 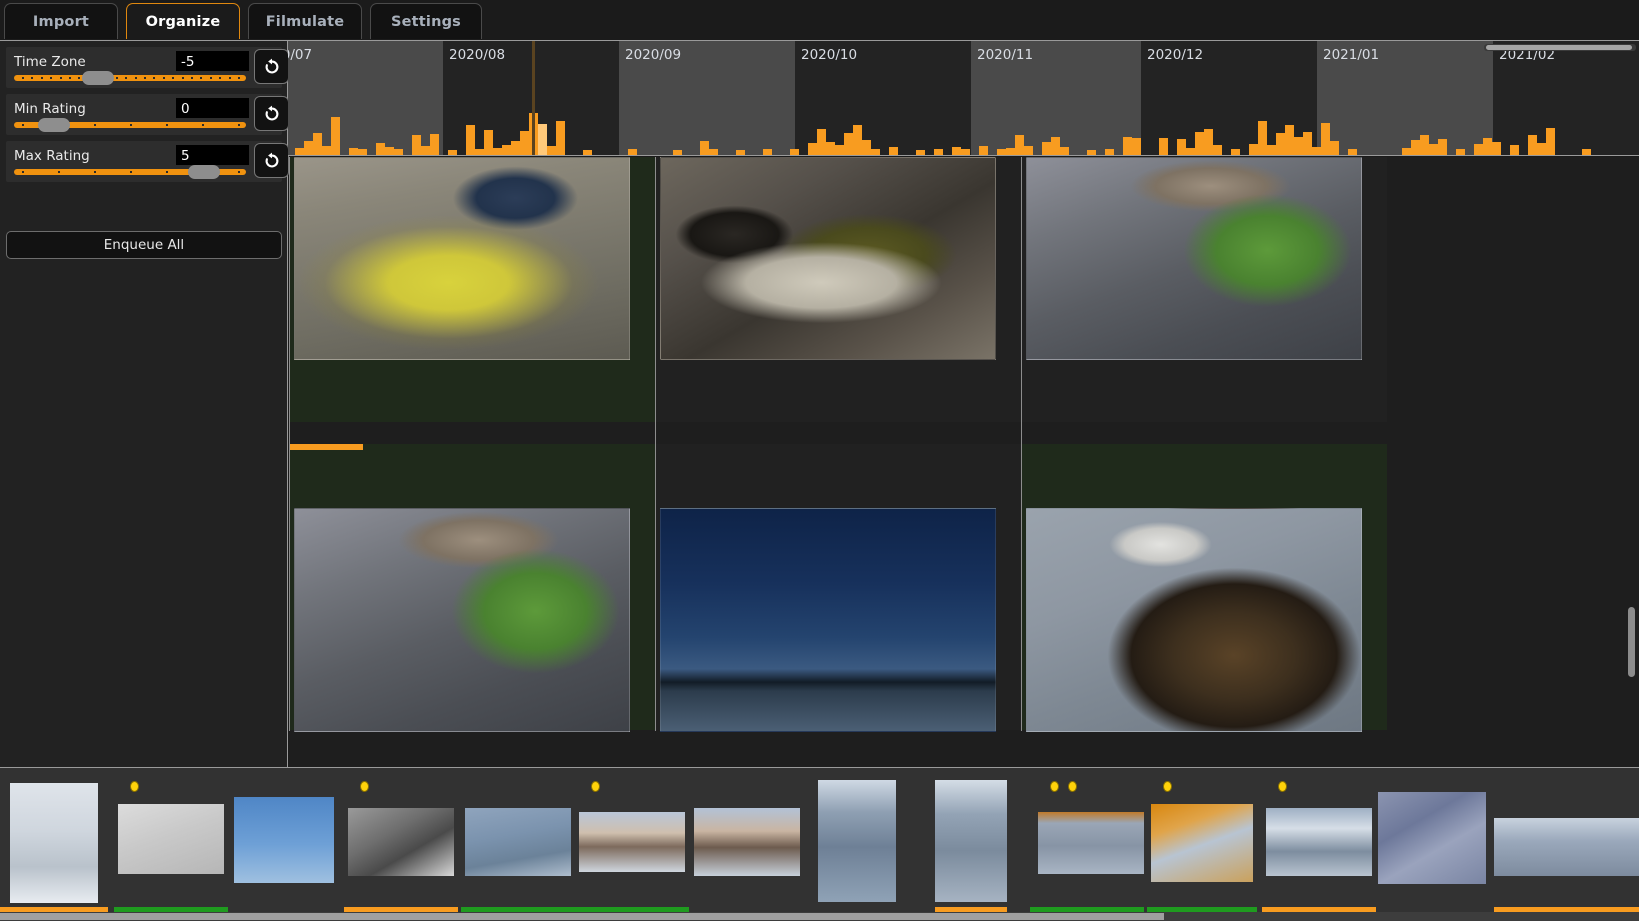 I want to click on timeline-month-label: 2020/09, so click(x=653, y=55).